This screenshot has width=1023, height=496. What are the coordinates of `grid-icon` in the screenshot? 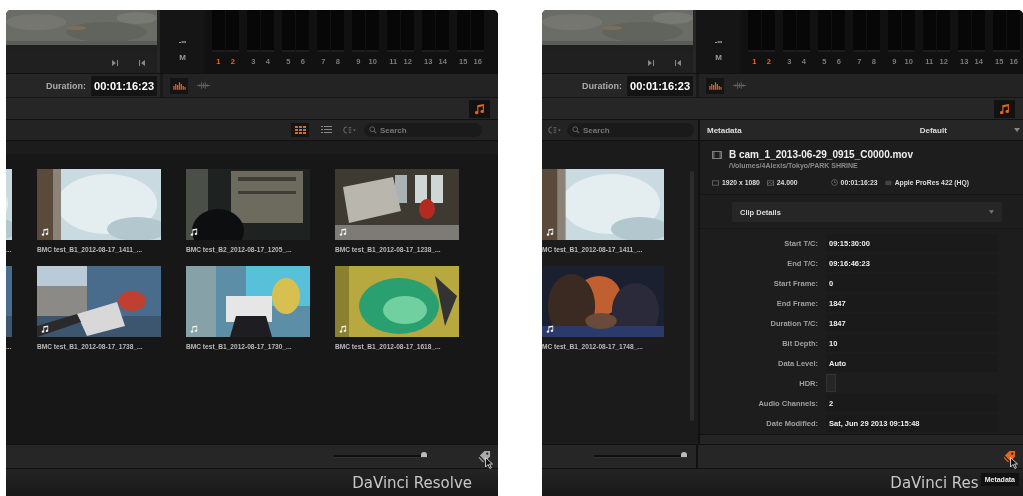 It's located at (300, 130).